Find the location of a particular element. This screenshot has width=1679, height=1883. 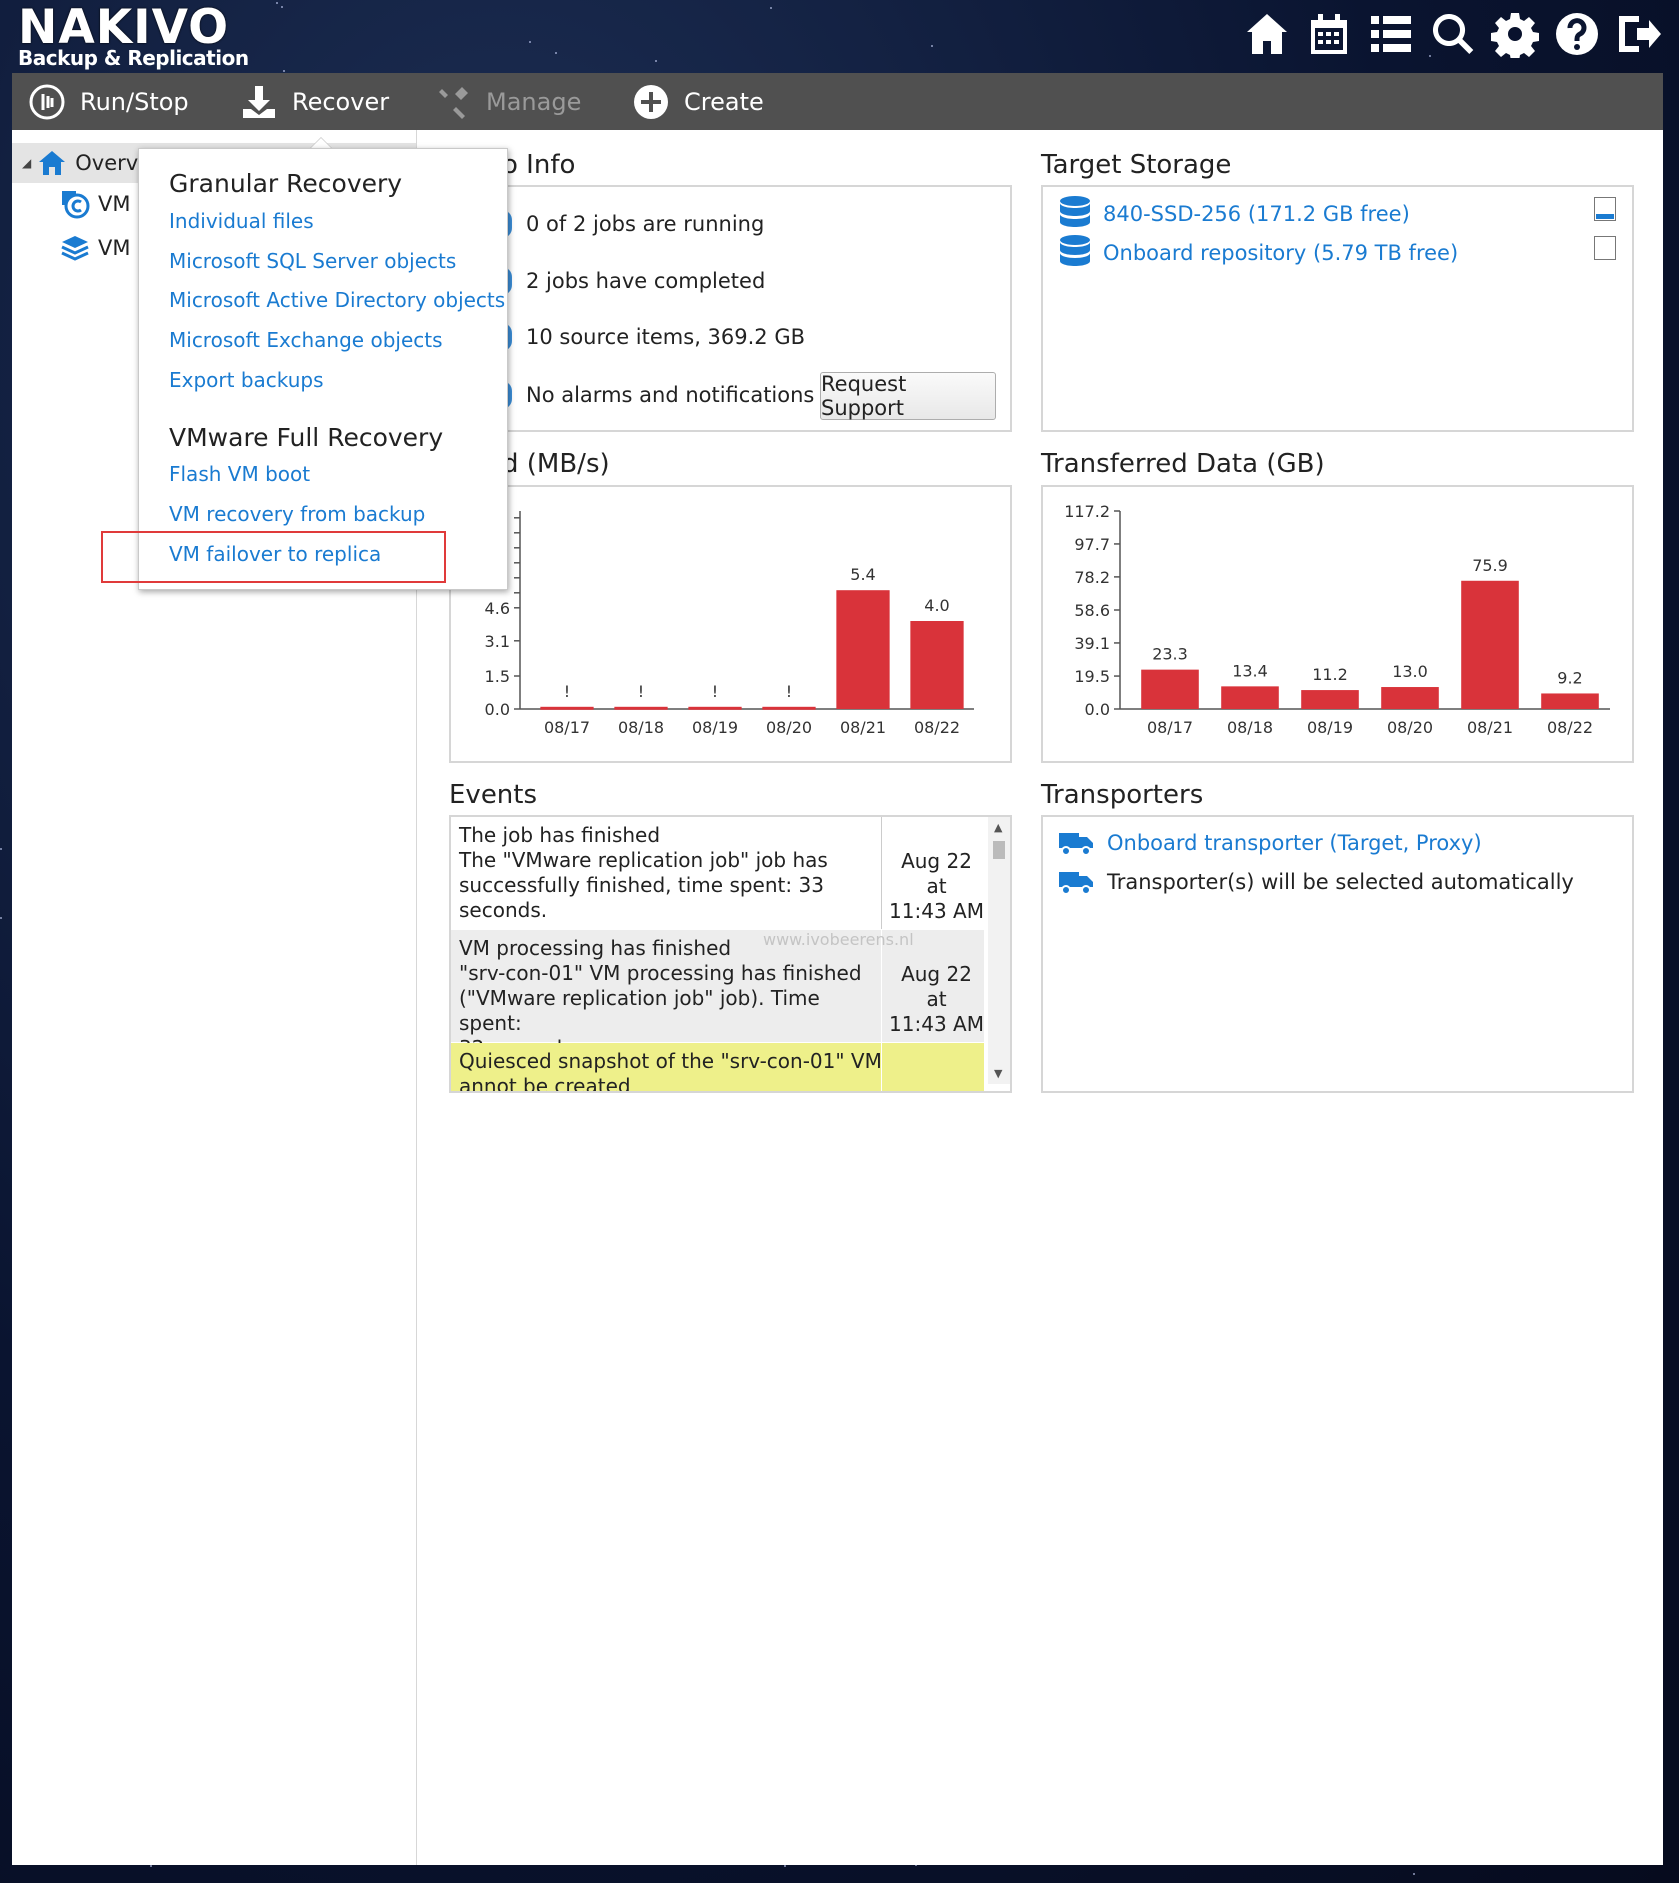

y-tick-label: 0.0 is located at coordinates (497, 709).